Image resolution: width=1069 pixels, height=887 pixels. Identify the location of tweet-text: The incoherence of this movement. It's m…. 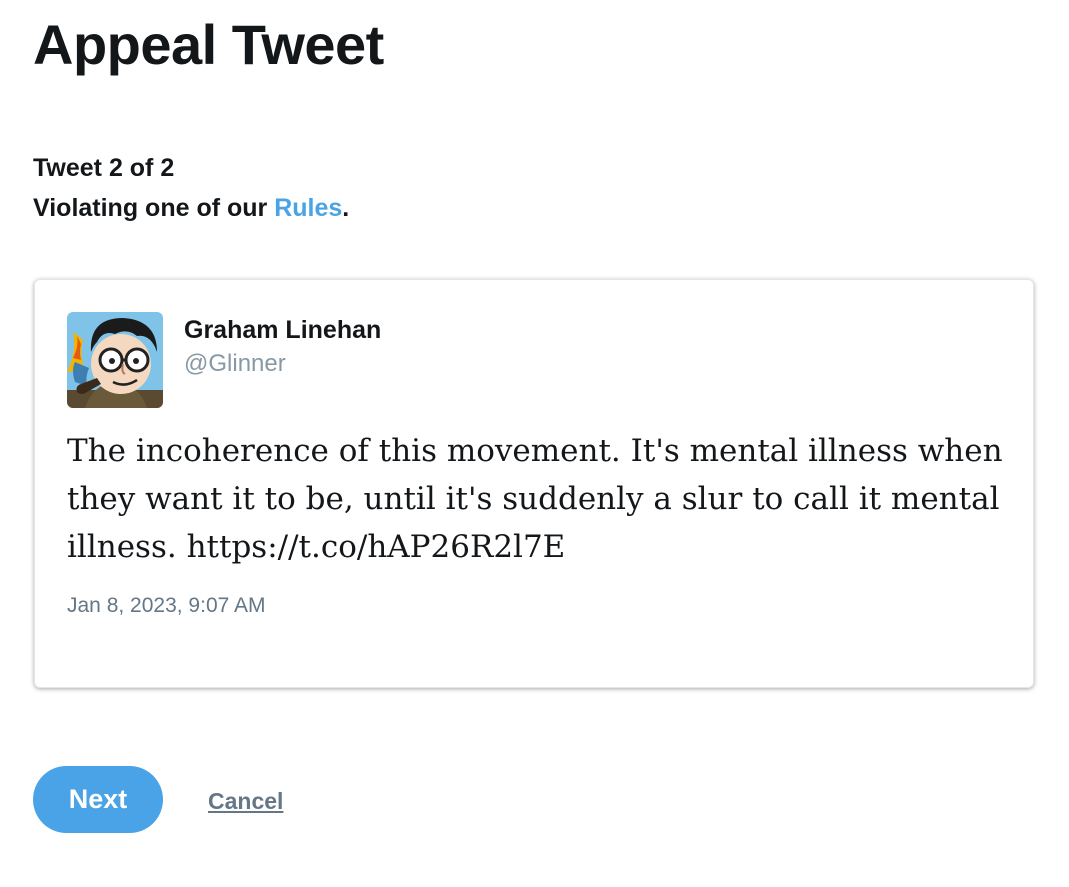
(535, 499).